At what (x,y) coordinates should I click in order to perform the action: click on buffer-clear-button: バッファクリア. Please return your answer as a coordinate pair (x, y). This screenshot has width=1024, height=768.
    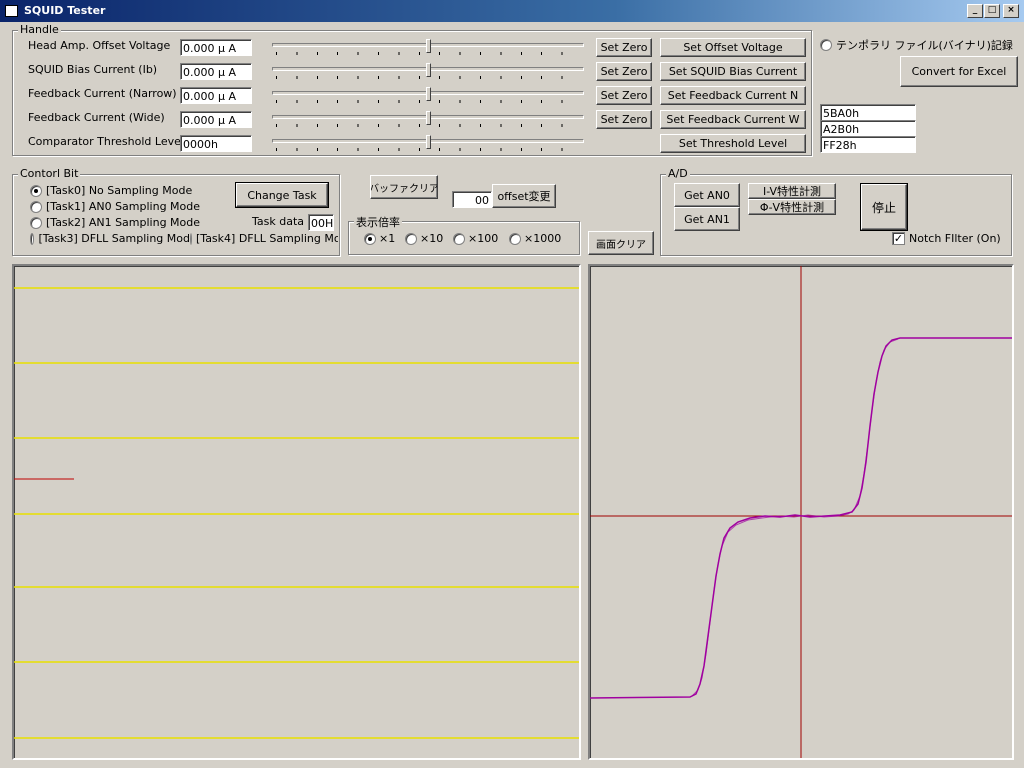
    Looking at the image, I should click on (404, 187).